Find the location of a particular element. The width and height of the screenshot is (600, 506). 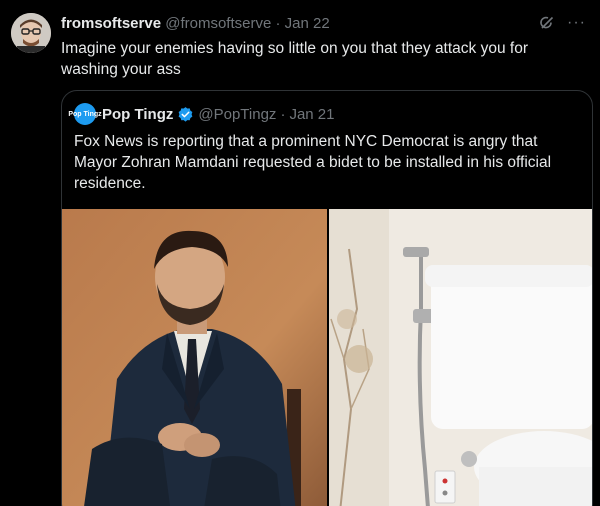

author-handle: @fromsoftserve is located at coordinates (218, 23).